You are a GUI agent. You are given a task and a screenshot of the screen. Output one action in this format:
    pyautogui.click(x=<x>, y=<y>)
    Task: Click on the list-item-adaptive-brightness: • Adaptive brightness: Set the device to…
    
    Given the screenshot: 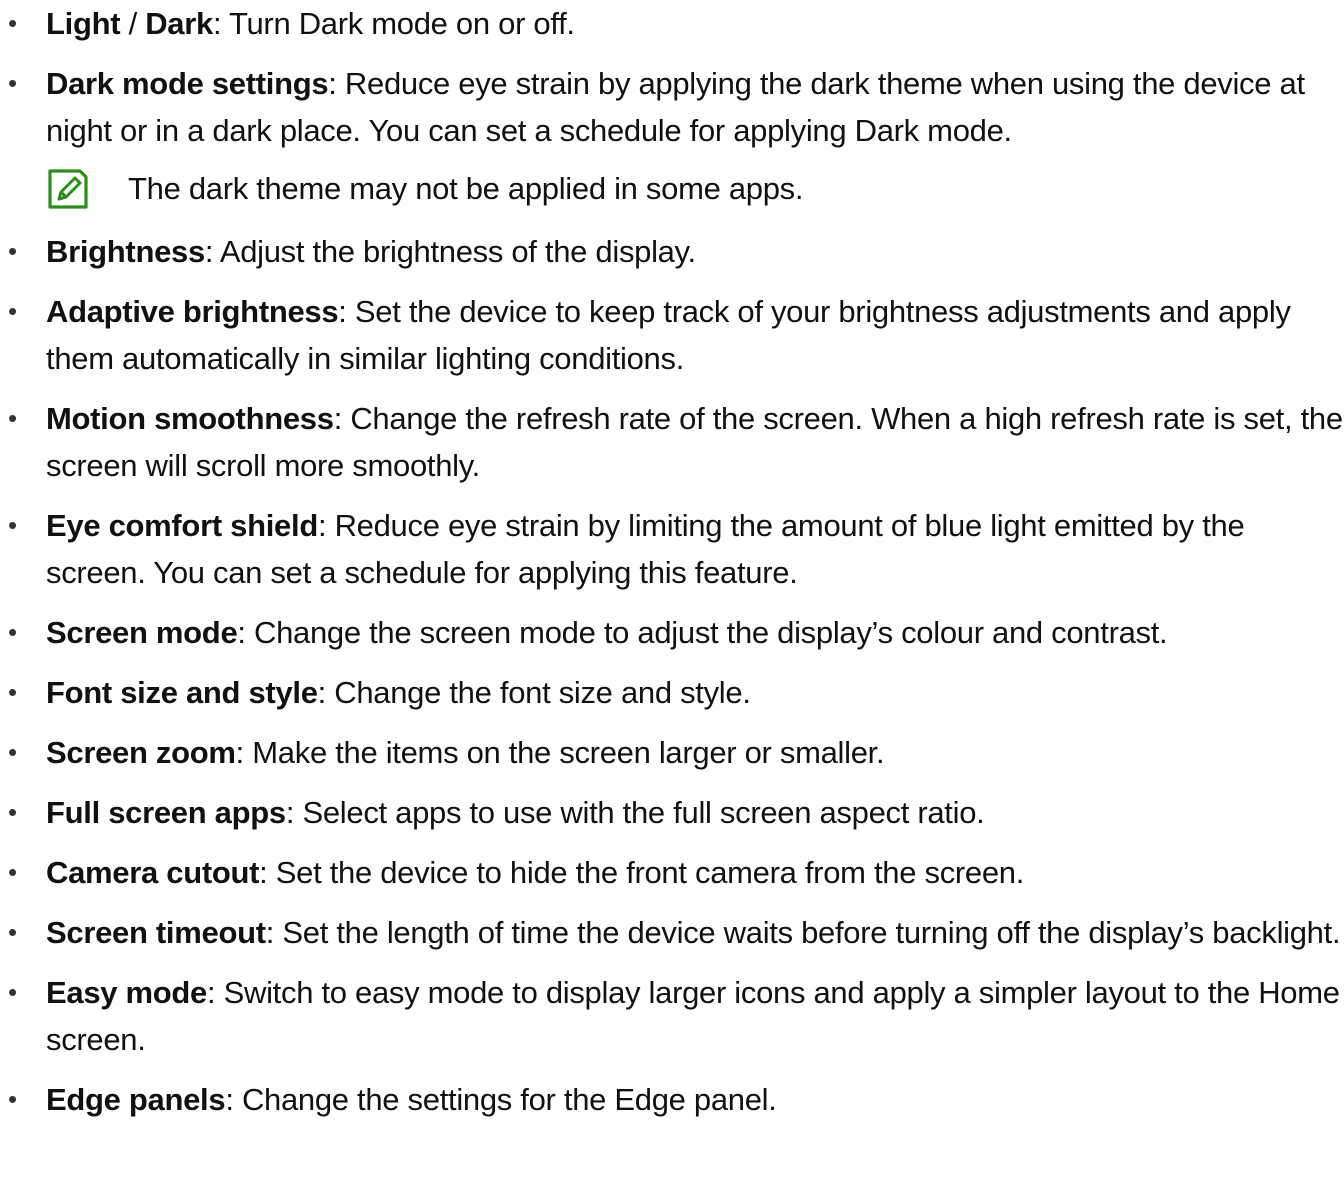 What is the action you would take?
    pyautogui.click(x=672, y=335)
    